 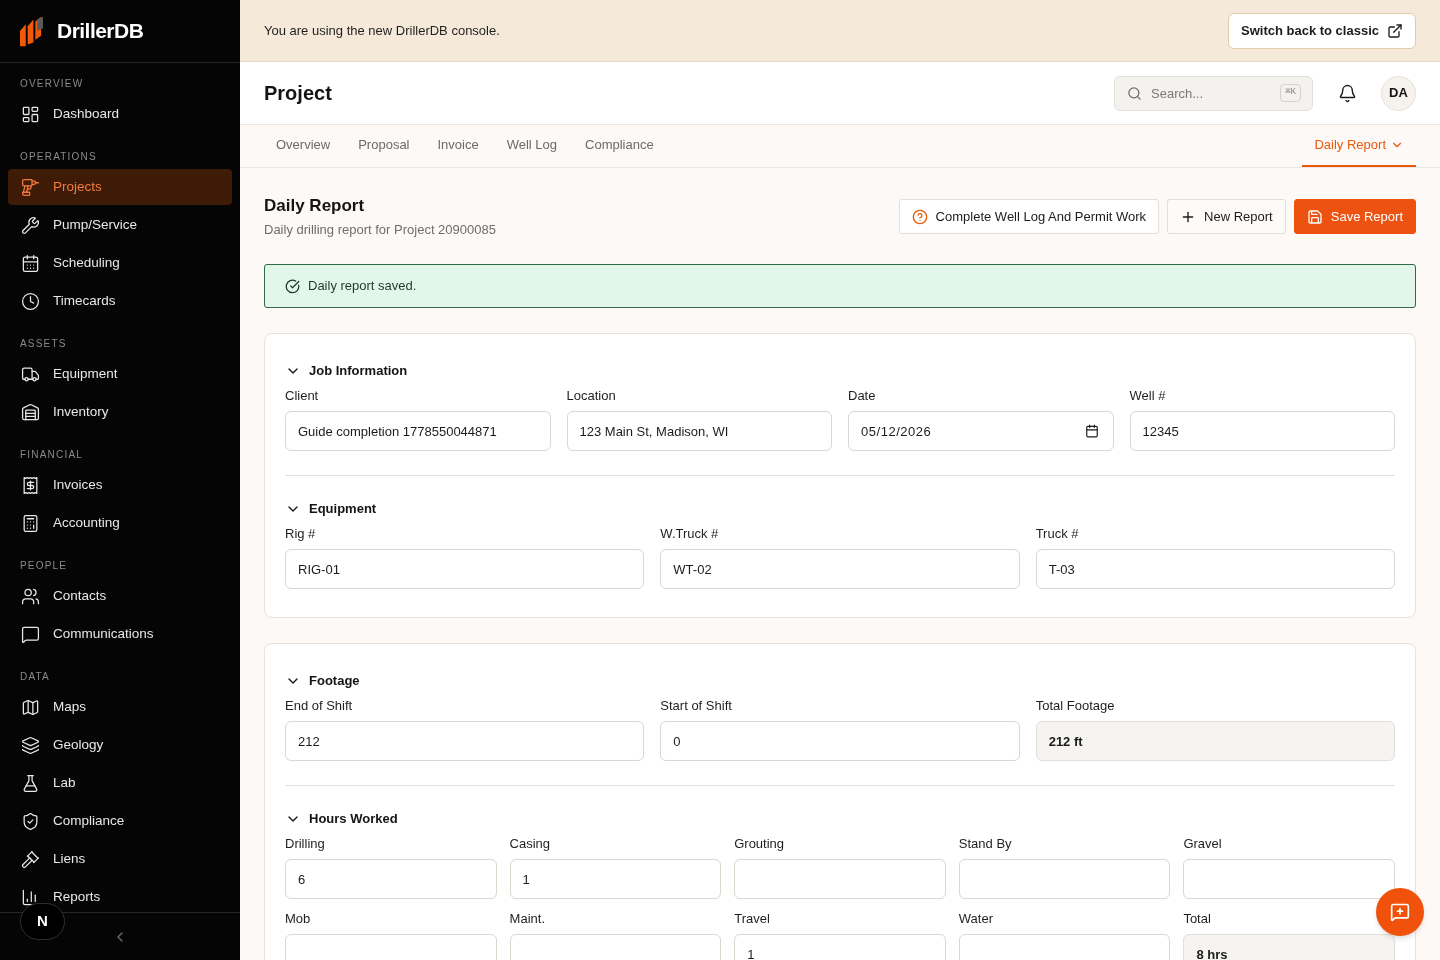 I want to click on total-field: 8 hrs, so click(x=1289, y=947).